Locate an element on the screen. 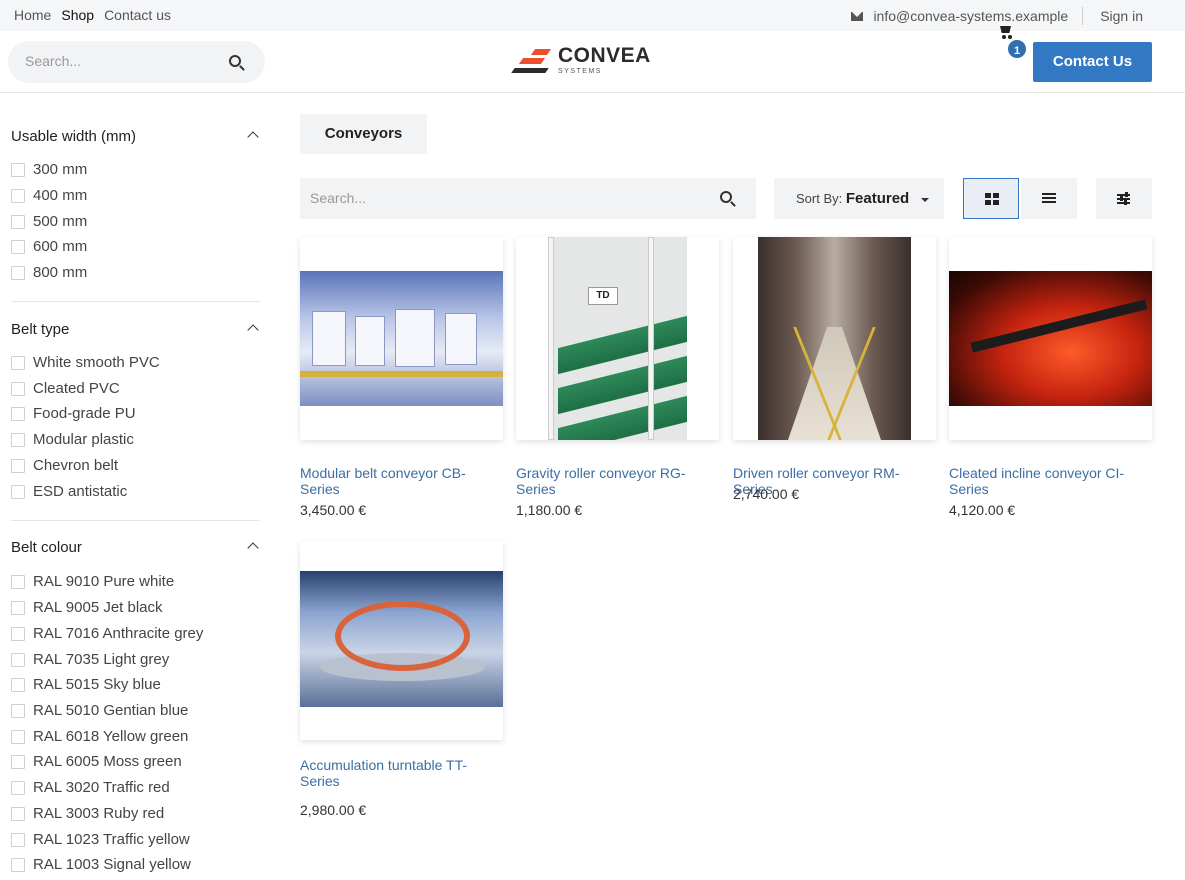 Image resolution: width=1185 pixels, height=880 pixels. sort-dropdown: Sort By: Featured is located at coordinates (859, 198).